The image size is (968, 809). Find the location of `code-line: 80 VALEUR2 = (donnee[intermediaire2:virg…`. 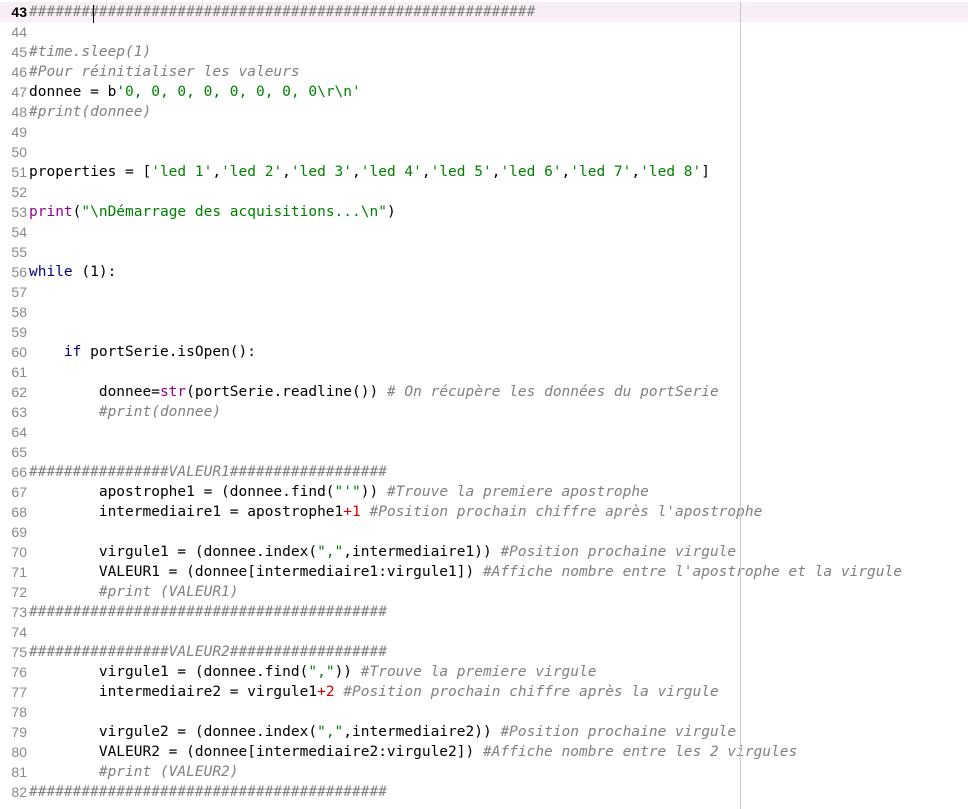

code-line: 80 VALEUR2 = (donnee[intermediaire2:virg… is located at coordinates (484, 752).